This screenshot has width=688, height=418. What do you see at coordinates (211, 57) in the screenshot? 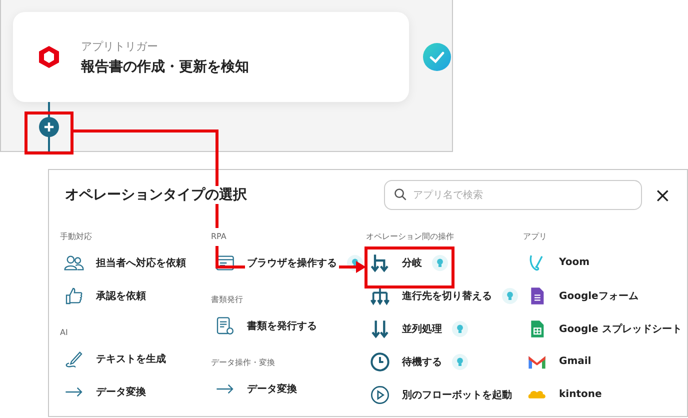
I see `trigger-card: アプリトリガー 報告書の作成・更新を検知` at bounding box center [211, 57].